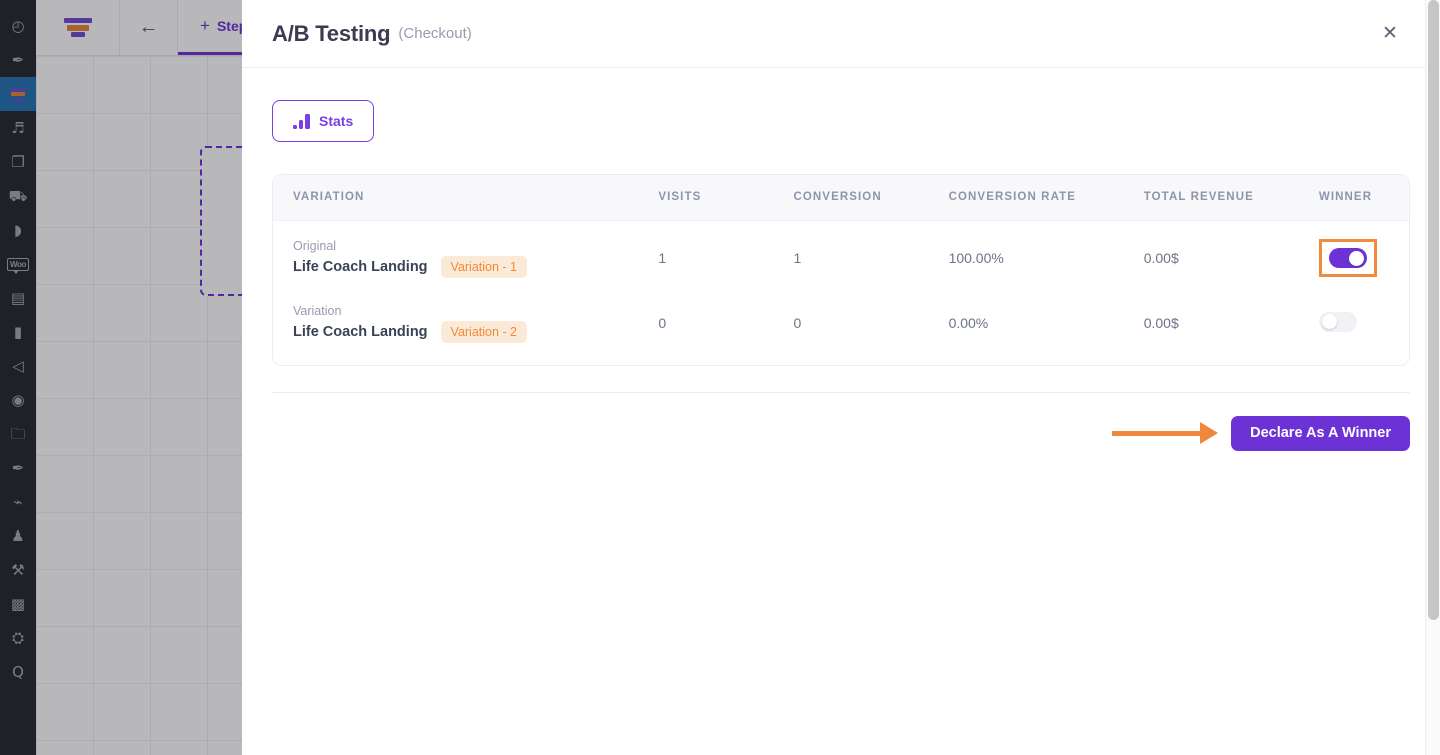 This screenshot has height=755, width=1440. I want to click on highlight-box, so click(1347, 258).